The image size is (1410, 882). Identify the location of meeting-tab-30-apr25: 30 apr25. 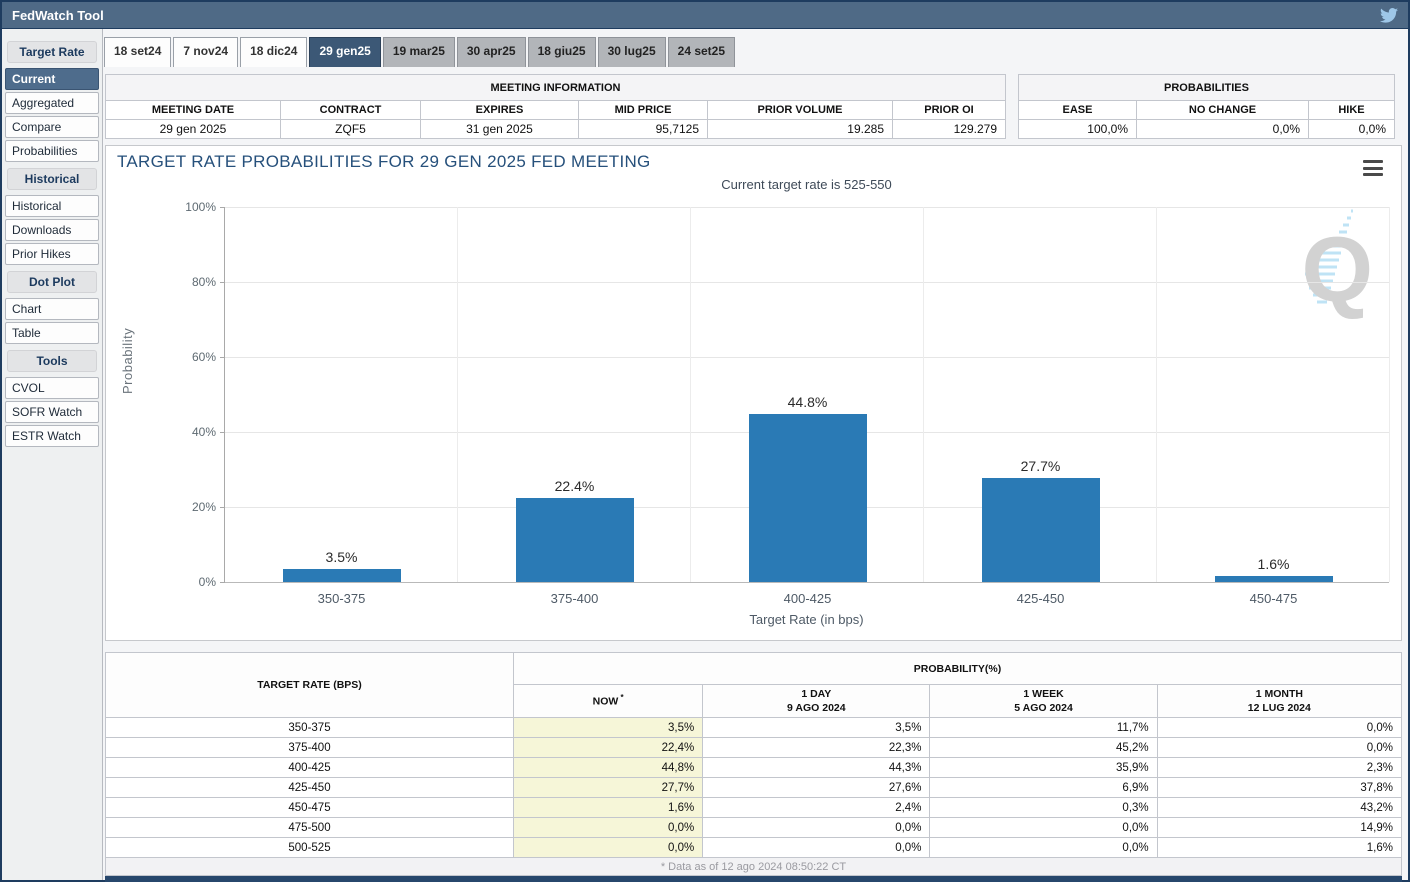
(491, 52).